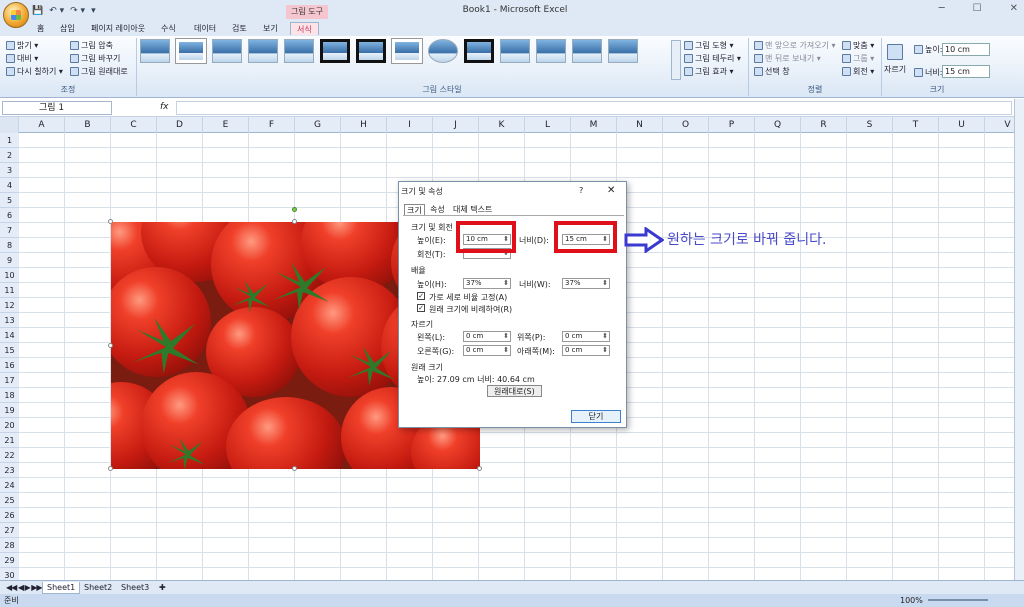 The image size is (1024, 607). What do you see at coordinates (9, 125) in the screenshot?
I see `select-all-corner` at bounding box center [9, 125].